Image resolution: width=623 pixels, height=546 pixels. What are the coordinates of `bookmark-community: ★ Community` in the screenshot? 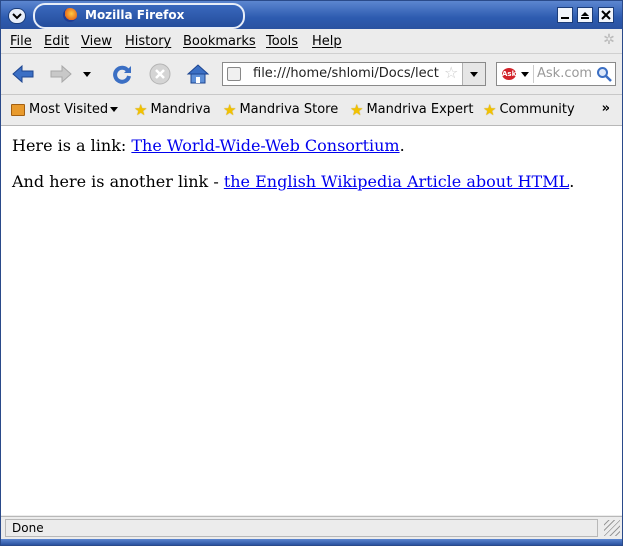 It's located at (529, 109).